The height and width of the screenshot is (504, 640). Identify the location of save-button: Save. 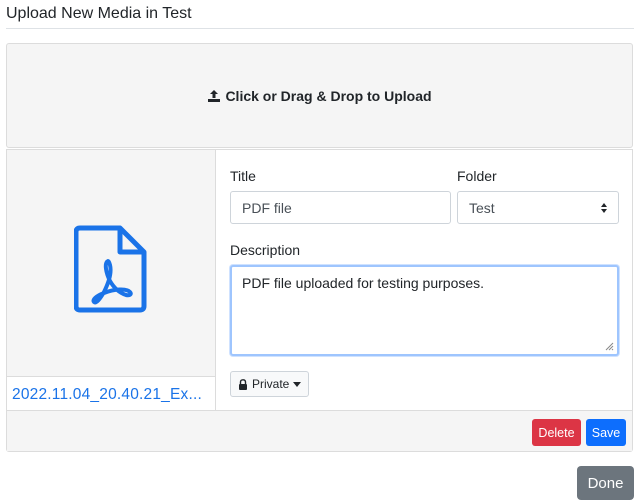
(606, 432).